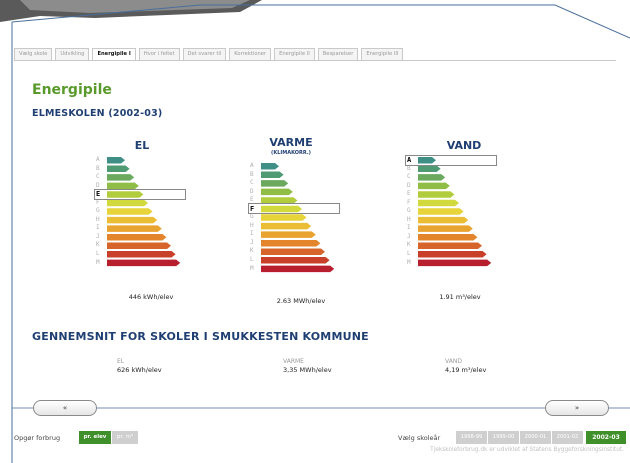 The width and height of the screenshot is (630, 463). I want to click on per-elev-button: pr. elev, so click(95, 437).